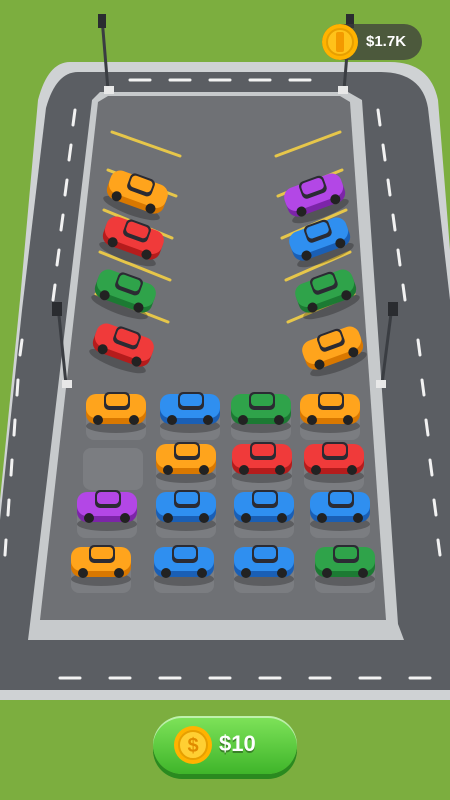  What do you see at coordinates (264, 565) in the screenshot?
I see `garage-car-r4-c3` at bounding box center [264, 565].